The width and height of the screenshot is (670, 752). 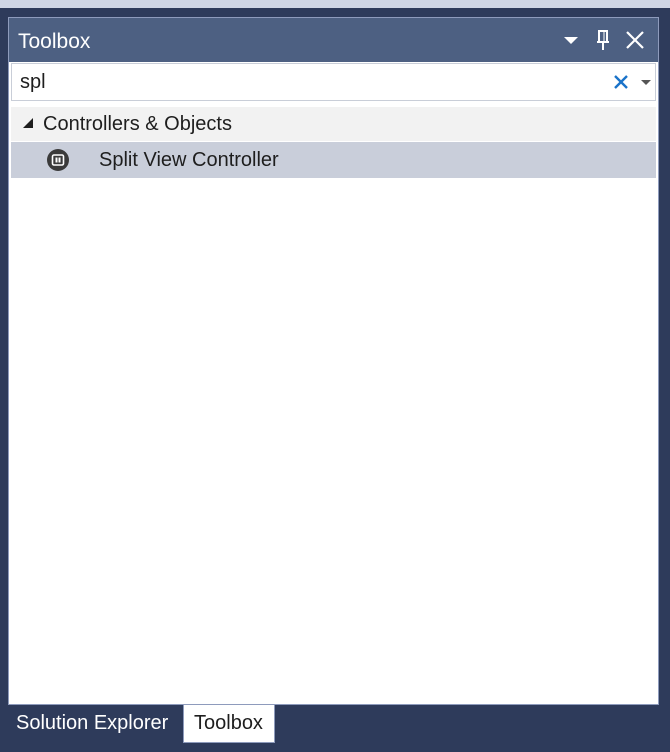 I want to click on panel-titlebar: Toolbox, so click(x=333, y=40).